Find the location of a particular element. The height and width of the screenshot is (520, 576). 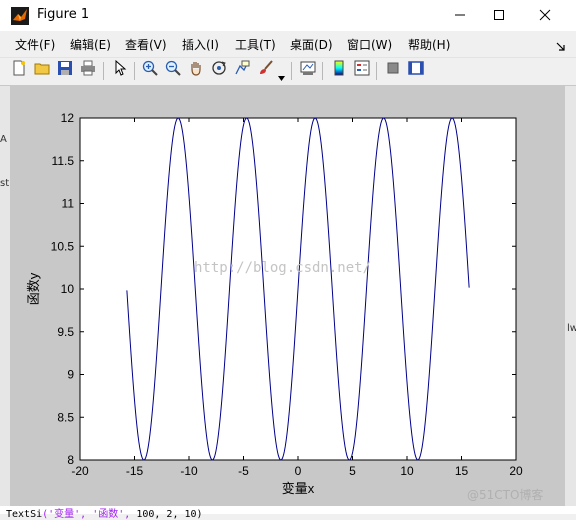

code-string: ('变量', '函数', is located at coordinates (86, 514).